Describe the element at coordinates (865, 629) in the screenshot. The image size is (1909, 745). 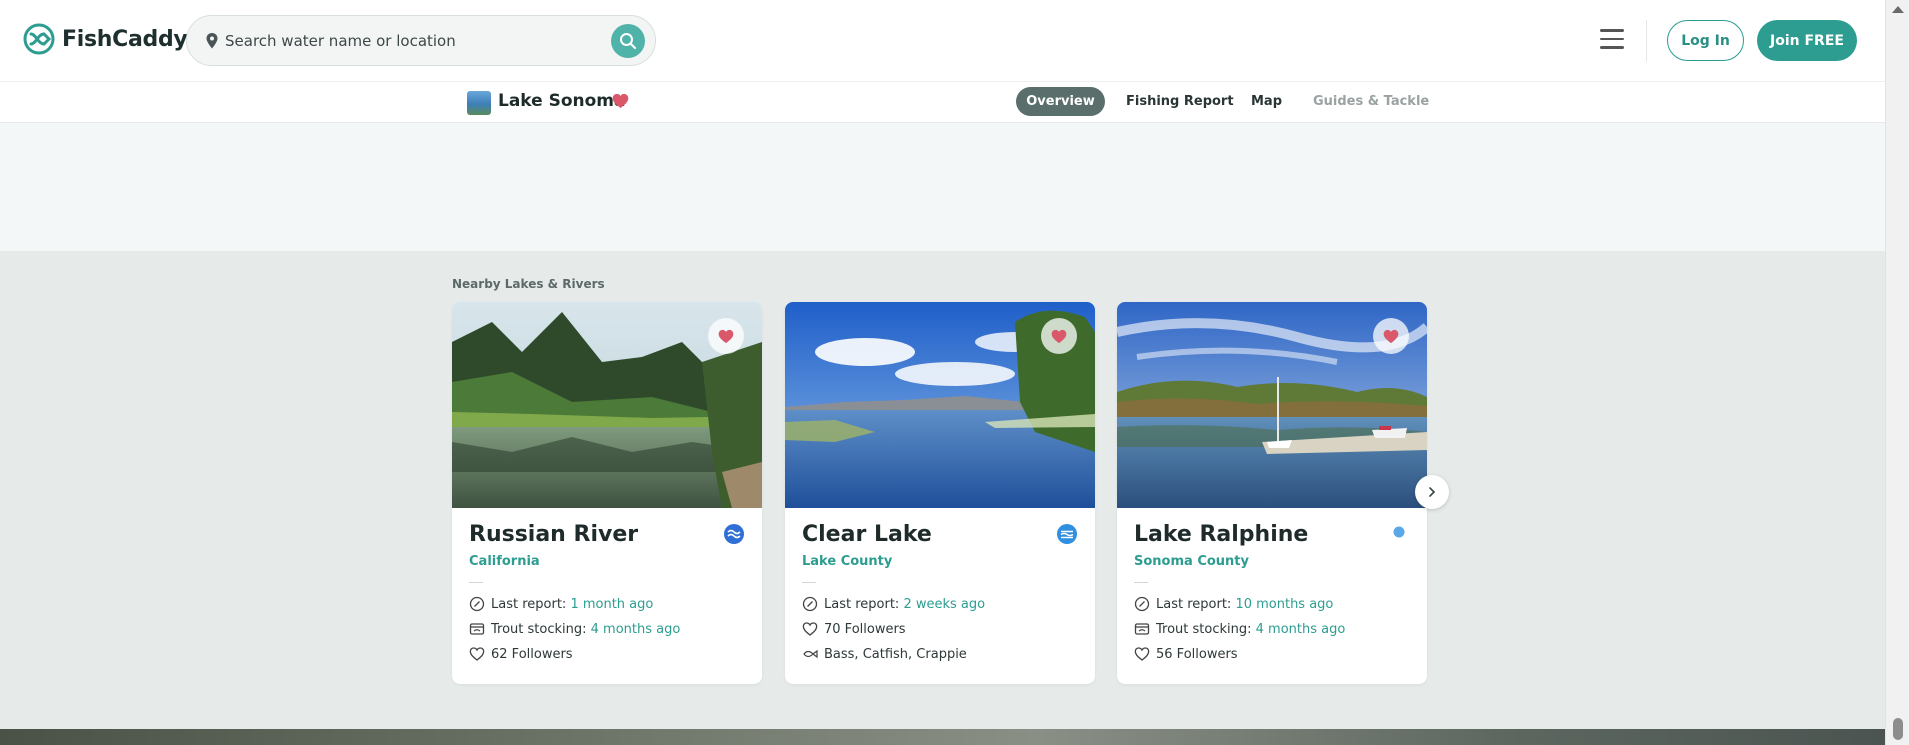
I see `meta-label: 70 Followers` at that location.